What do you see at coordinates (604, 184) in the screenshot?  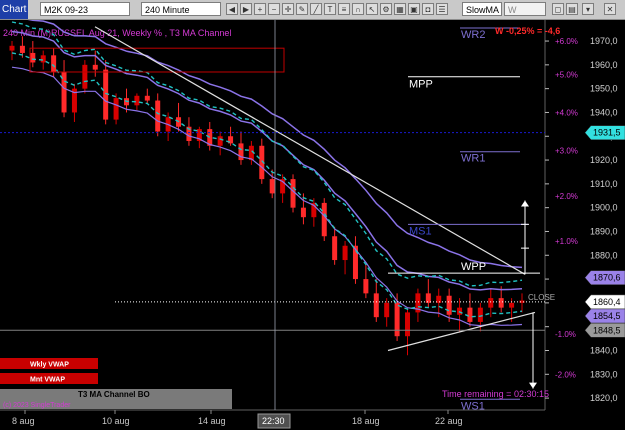 I see `y-tick-label: 1910,0` at bounding box center [604, 184].